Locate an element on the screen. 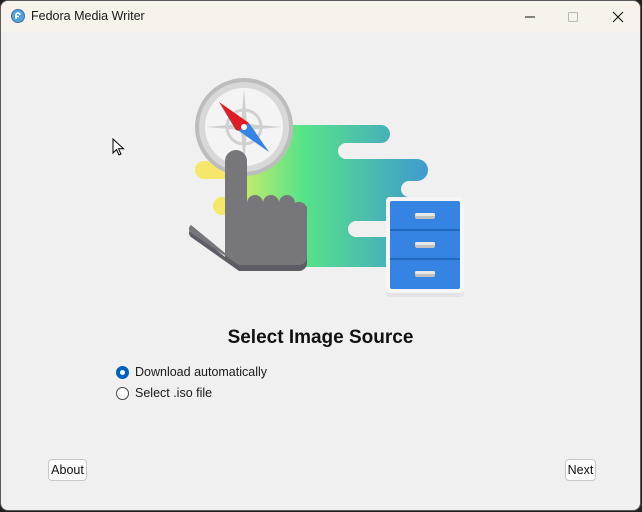 The width and height of the screenshot is (642, 512). fedora-logo-icon is located at coordinates (18, 16).